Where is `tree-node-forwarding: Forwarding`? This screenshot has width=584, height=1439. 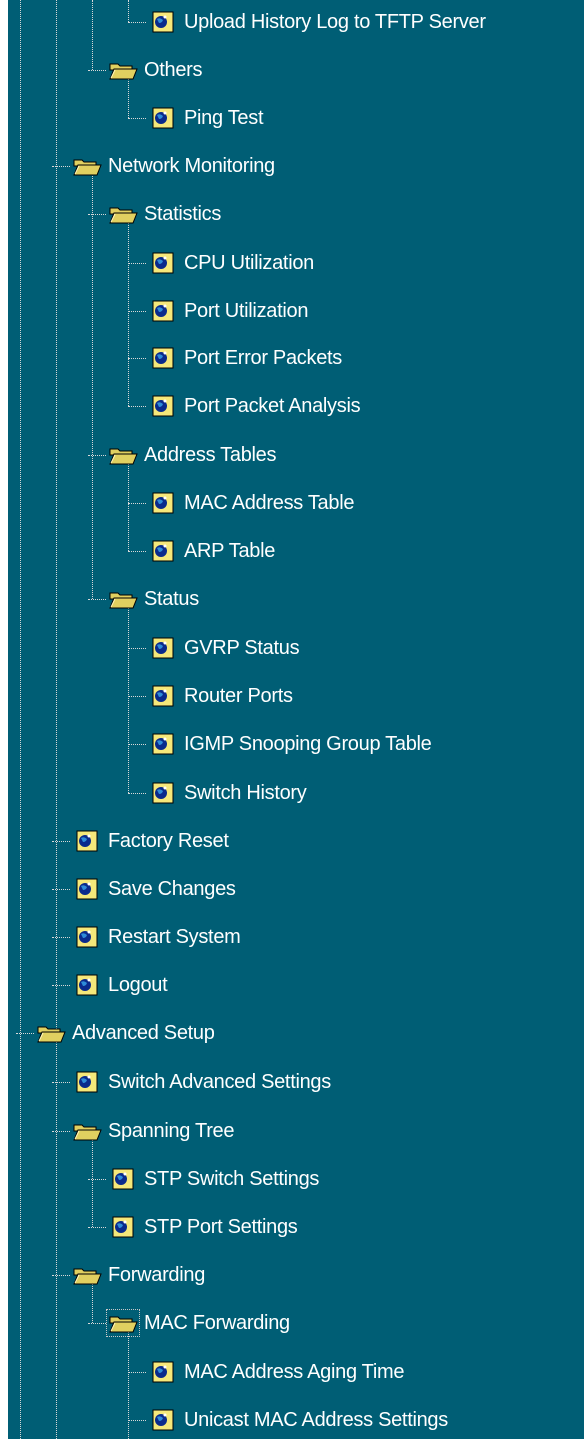 tree-node-forwarding: Forwarding is located at coordinates (138, 1275).